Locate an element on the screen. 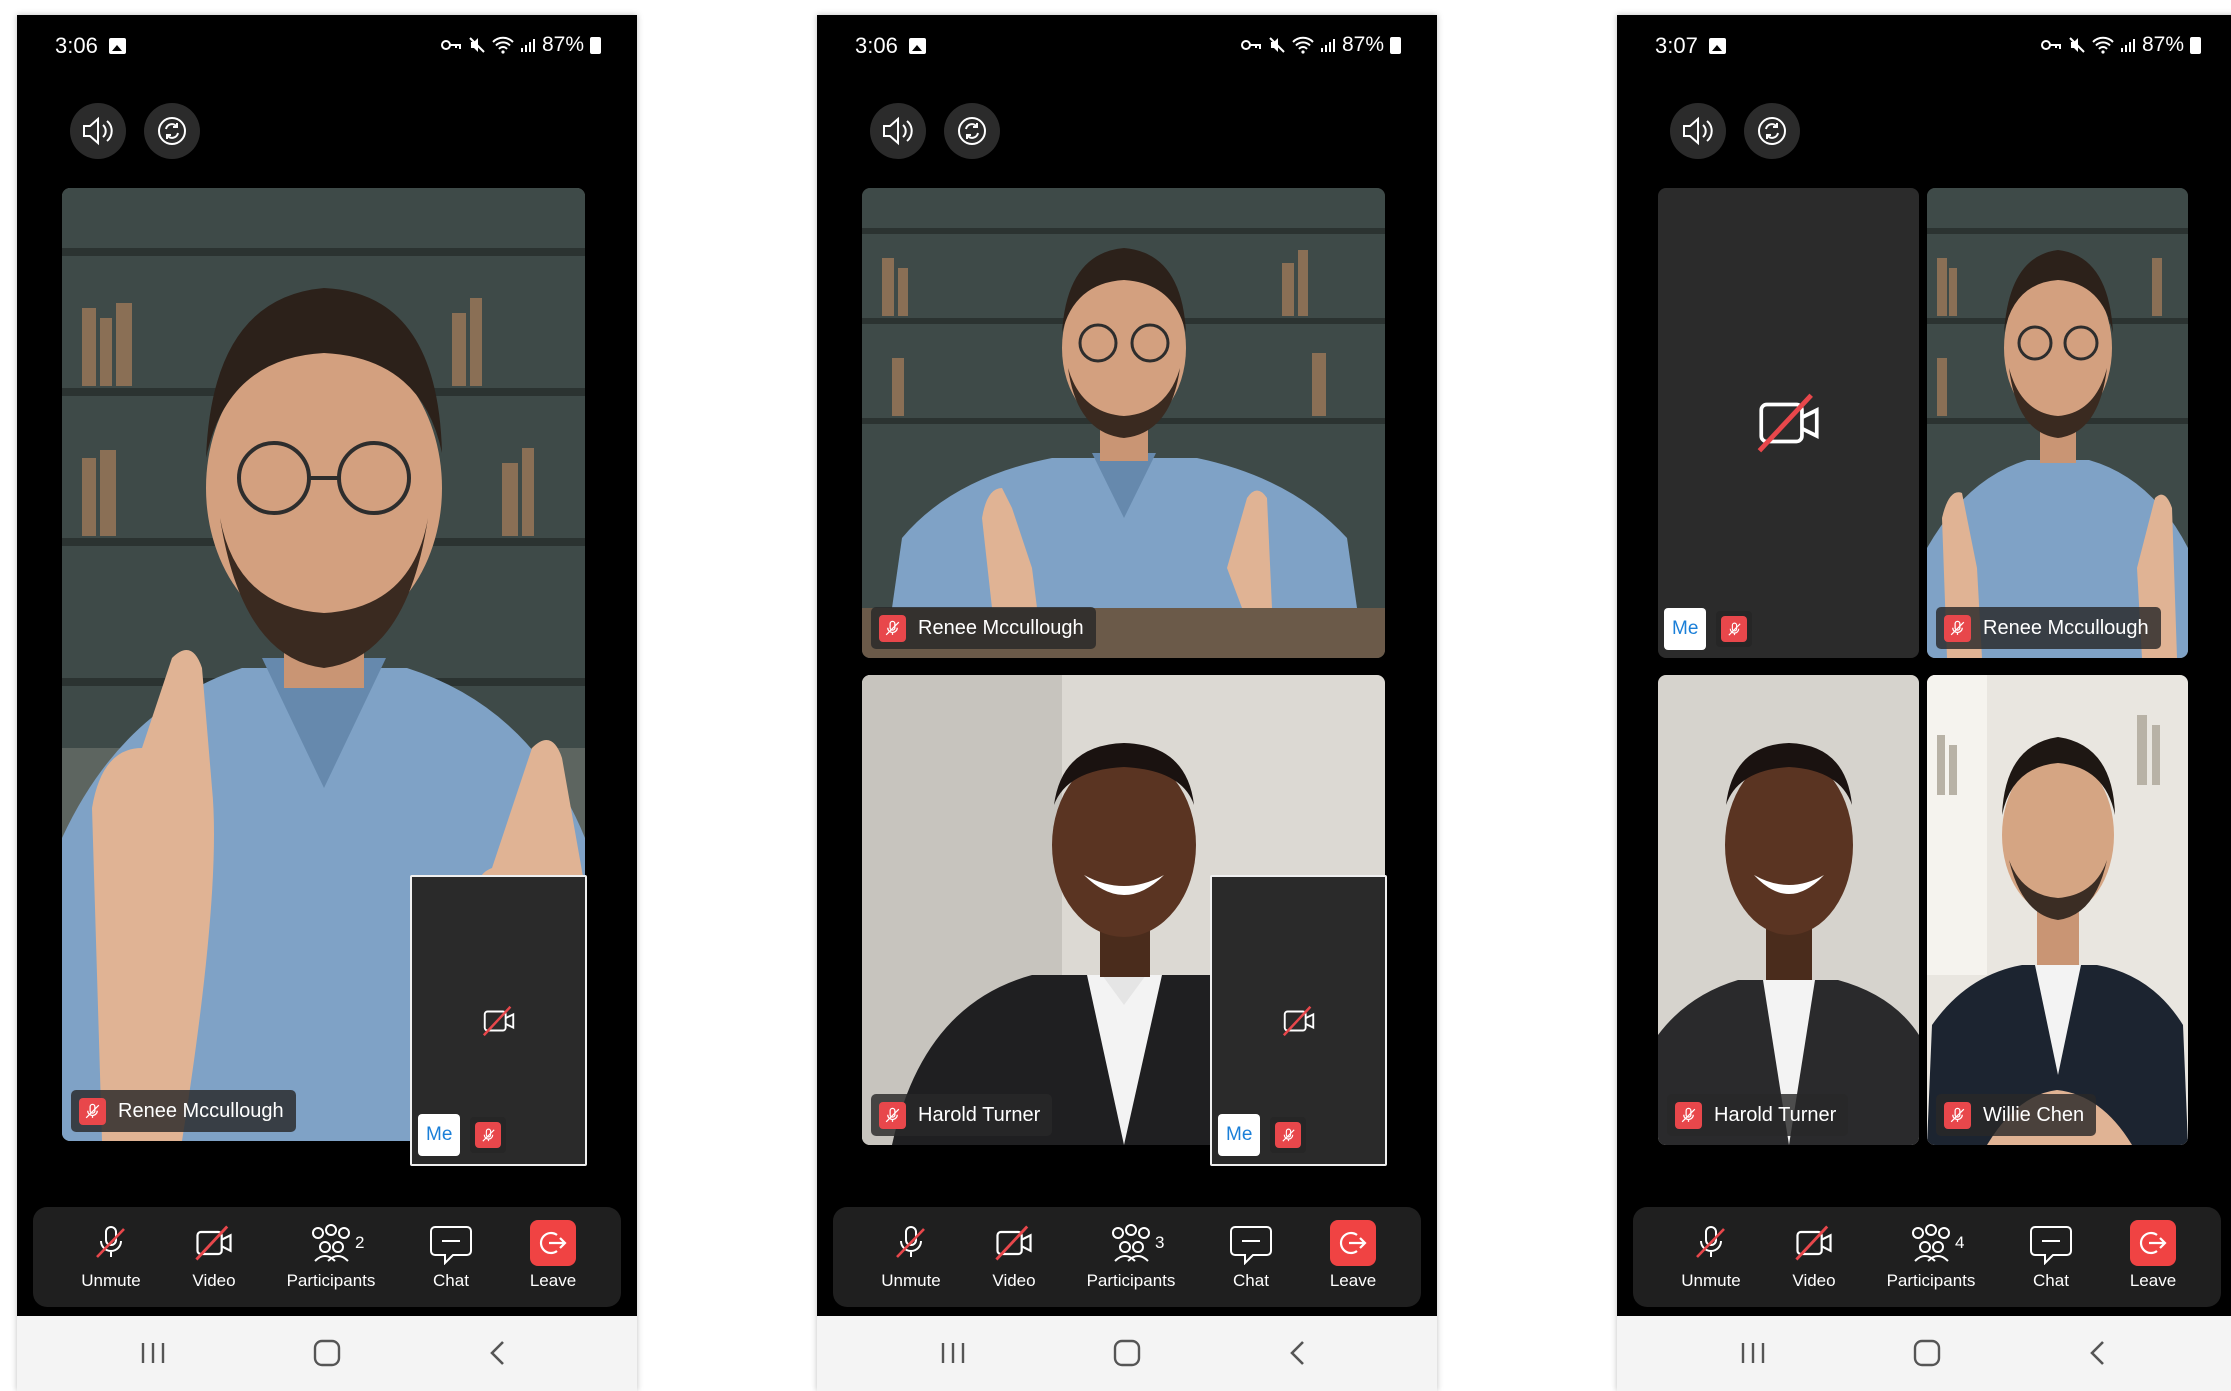  home-icon is located at coordinates (327, 1353).